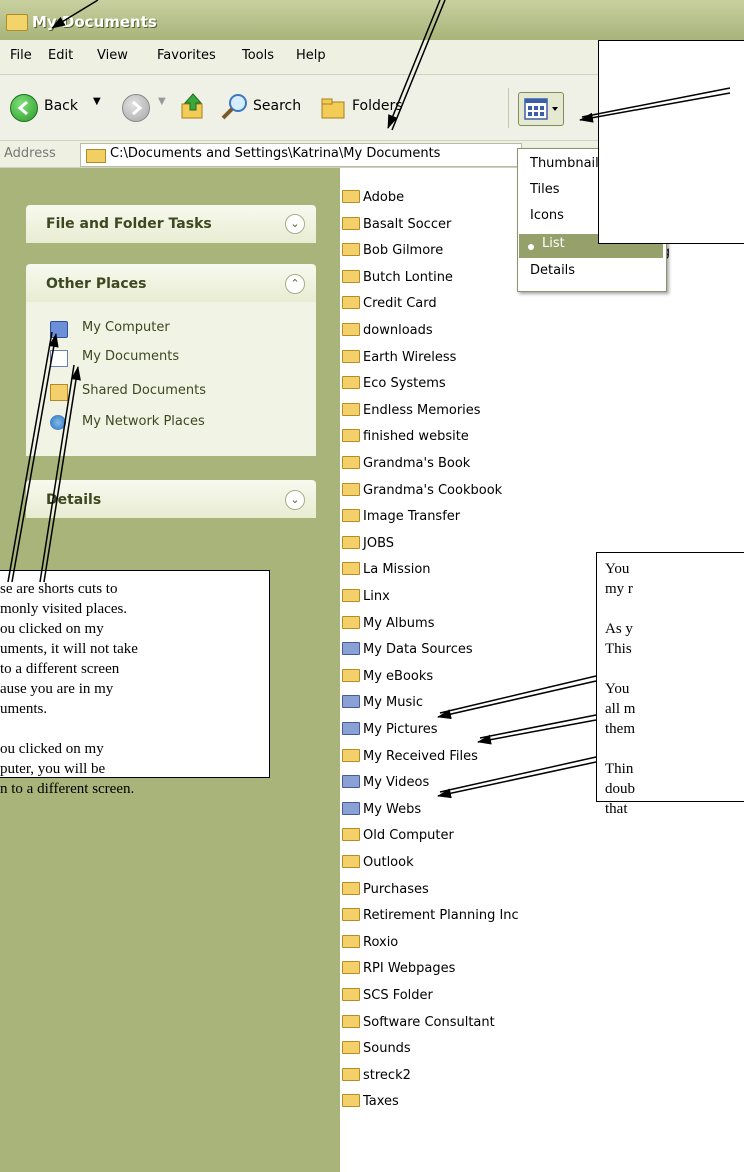 Image resolution: width=744 pixels, height=1172 pixels. I want to click on arrow-to-address, so click(416, 65).